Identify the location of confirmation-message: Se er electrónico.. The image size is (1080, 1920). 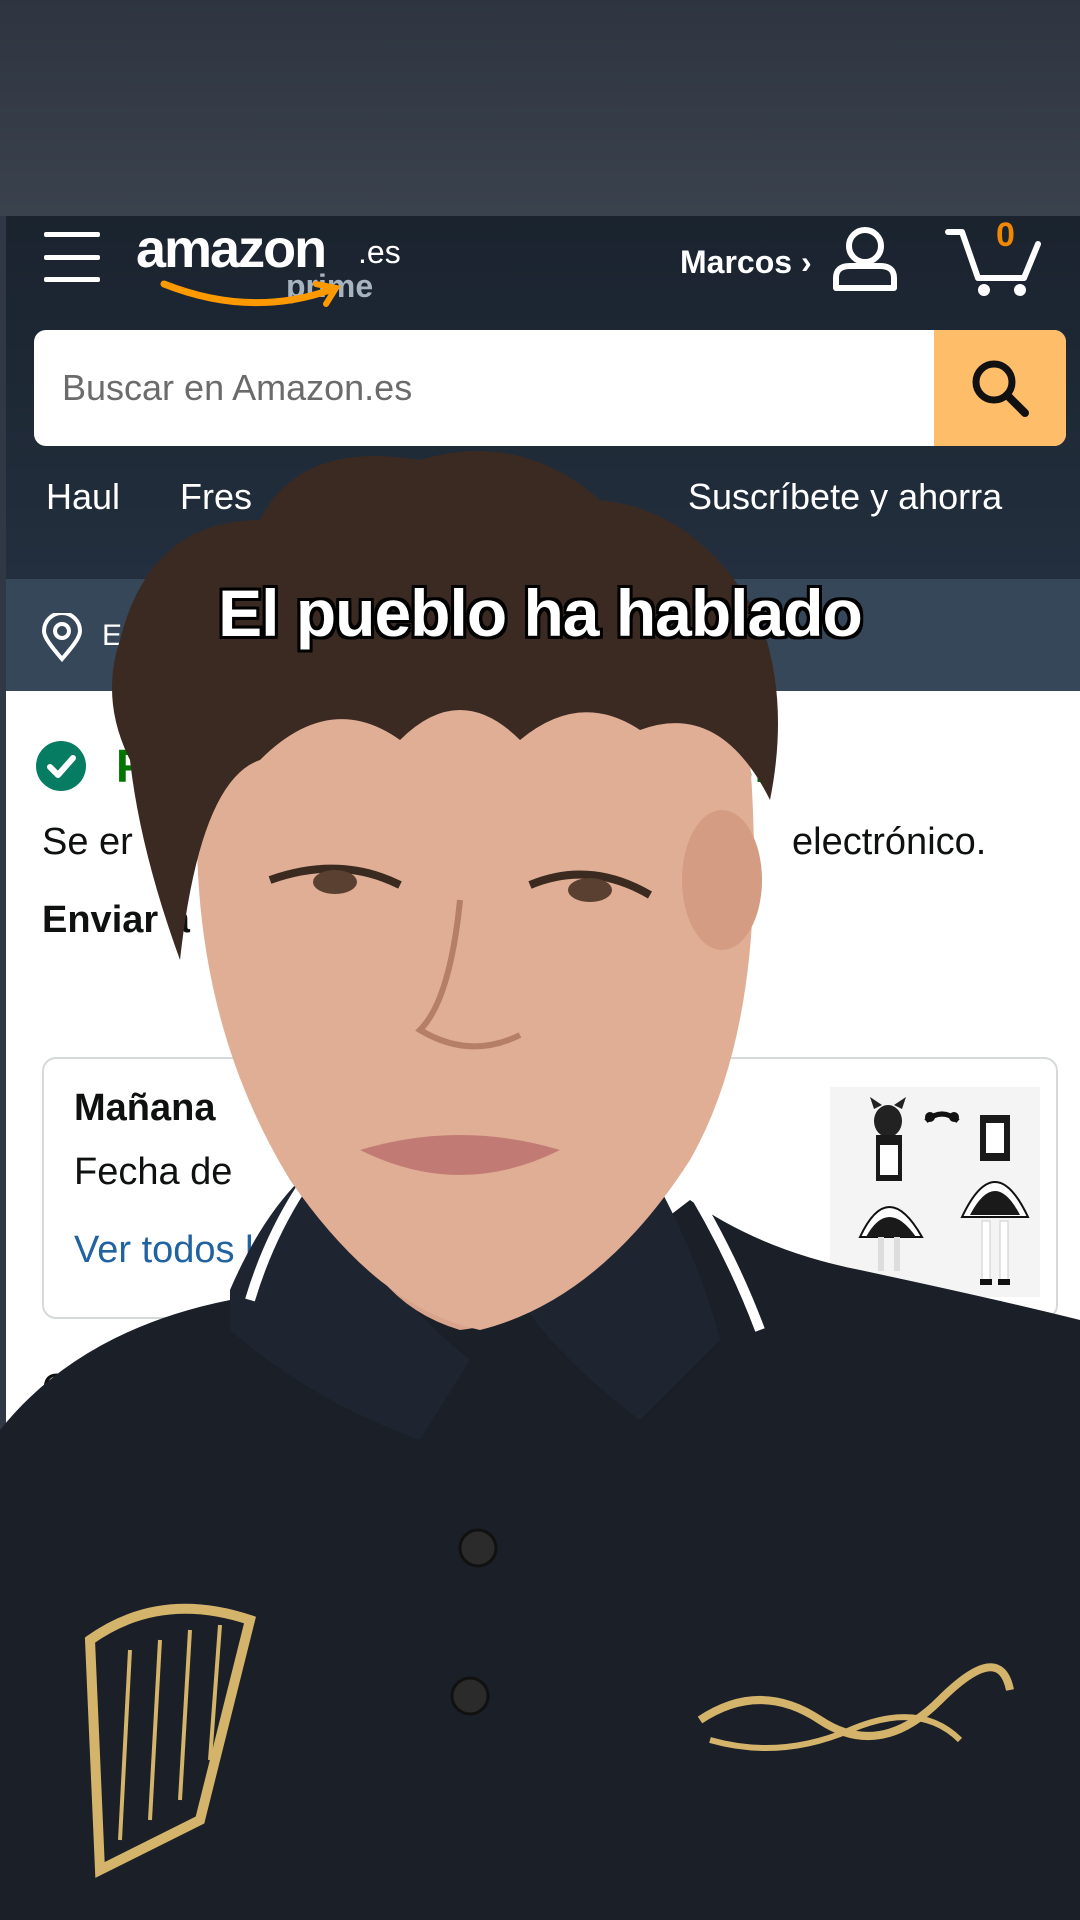
(514, 842).